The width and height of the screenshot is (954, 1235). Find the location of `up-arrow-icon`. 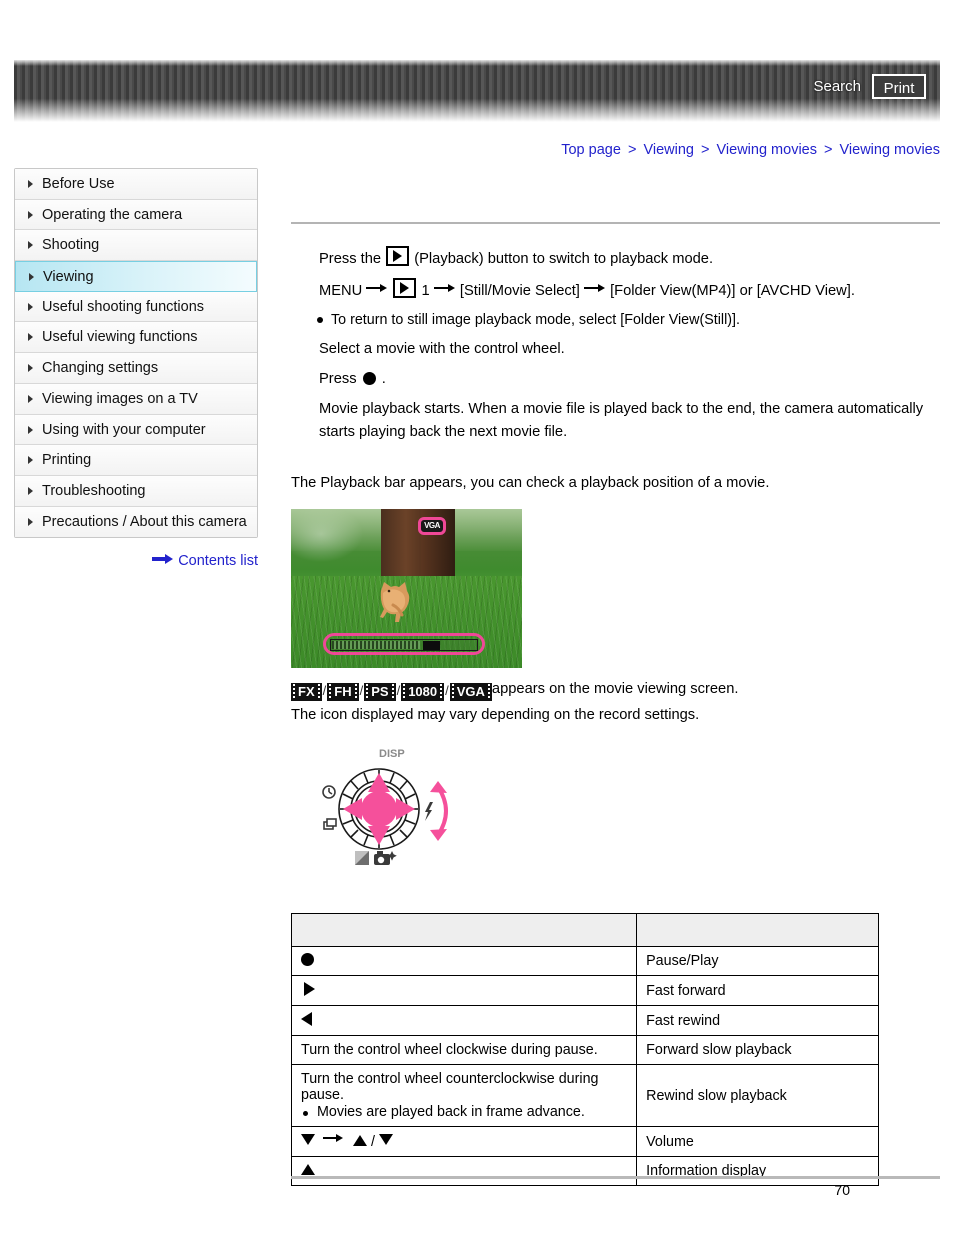

up-arrow-icon is located at coordinates (308, 1169).